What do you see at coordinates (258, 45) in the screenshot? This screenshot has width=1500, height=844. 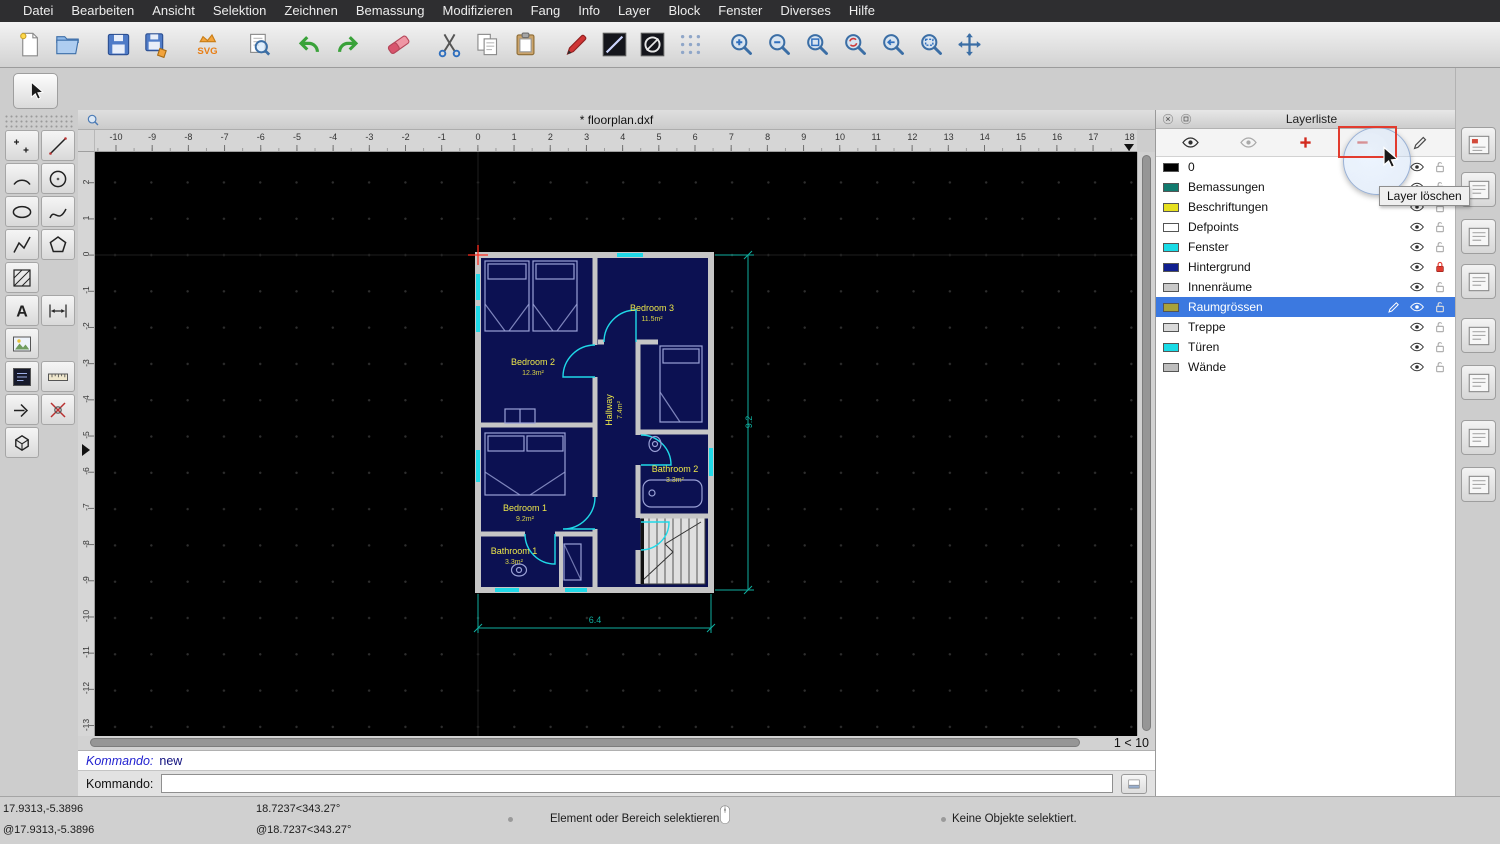 I see `print-preview-button` at bounding box center [258, 45].